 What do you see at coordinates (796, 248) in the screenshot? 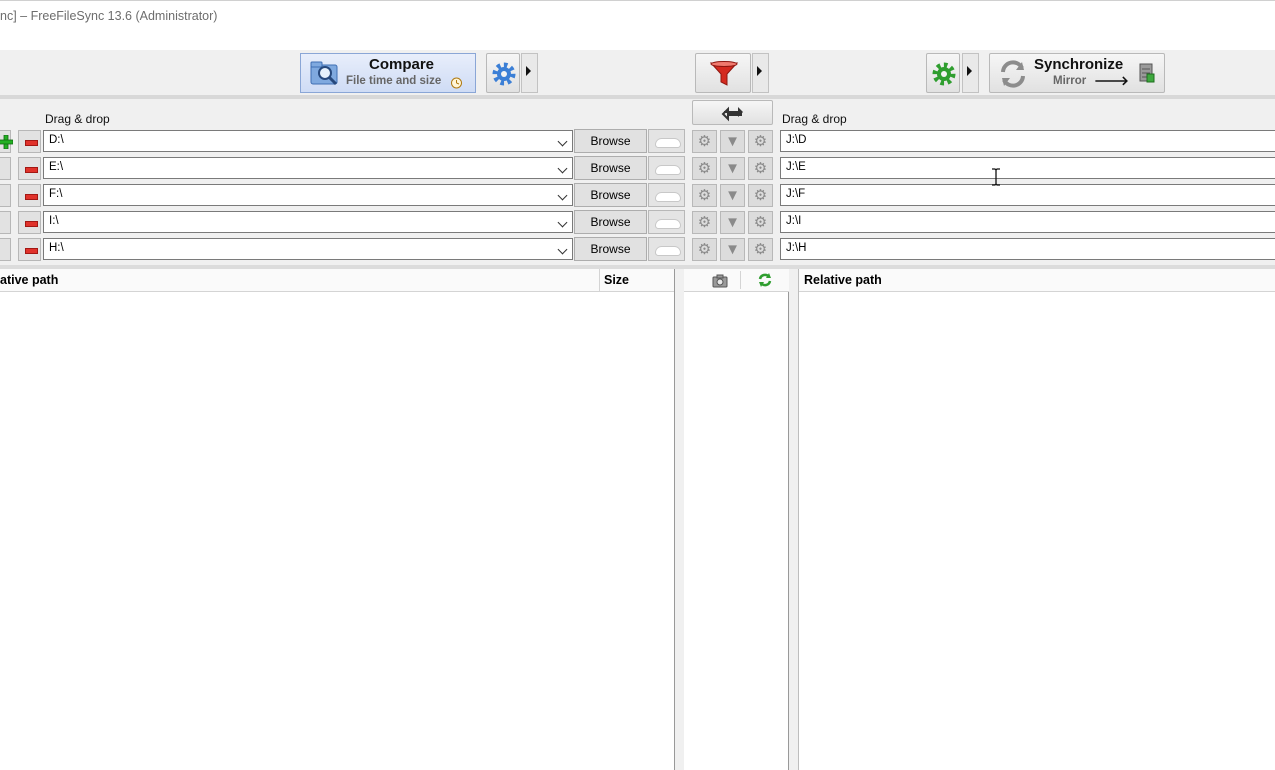
I see `right-folder-path: J:\H` at bounding box center [796, 248].